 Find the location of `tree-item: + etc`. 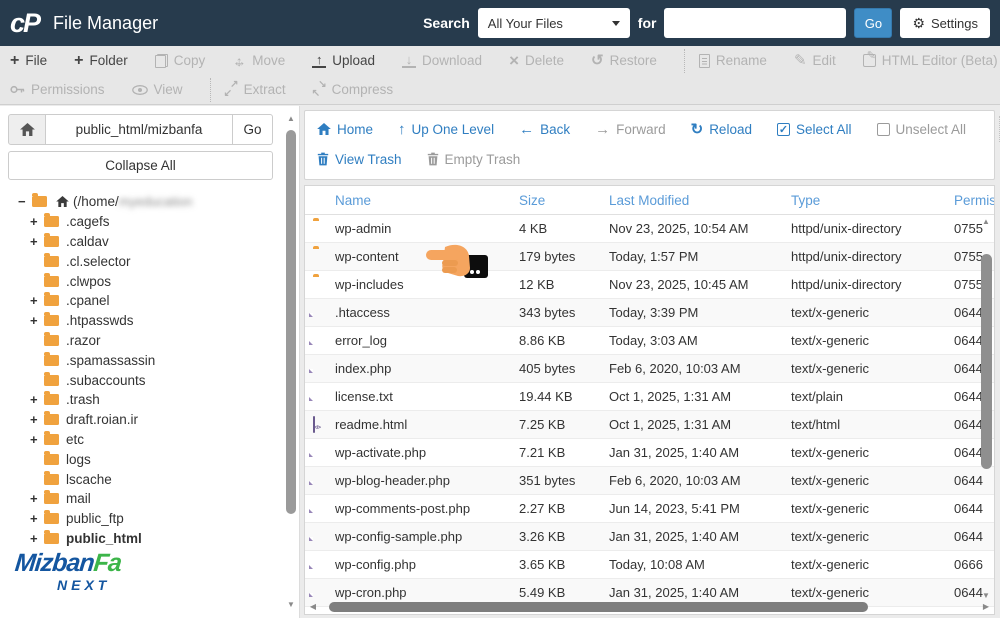

tree-item: + etc is located at coordinates (149, 440).